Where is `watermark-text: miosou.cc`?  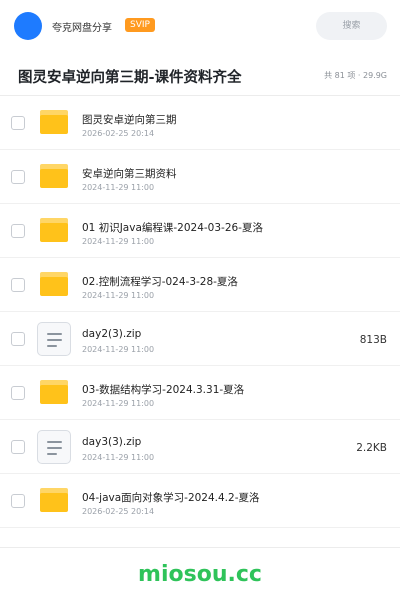 watermark-text: miosou.cc is located at coordinates (200, 574).